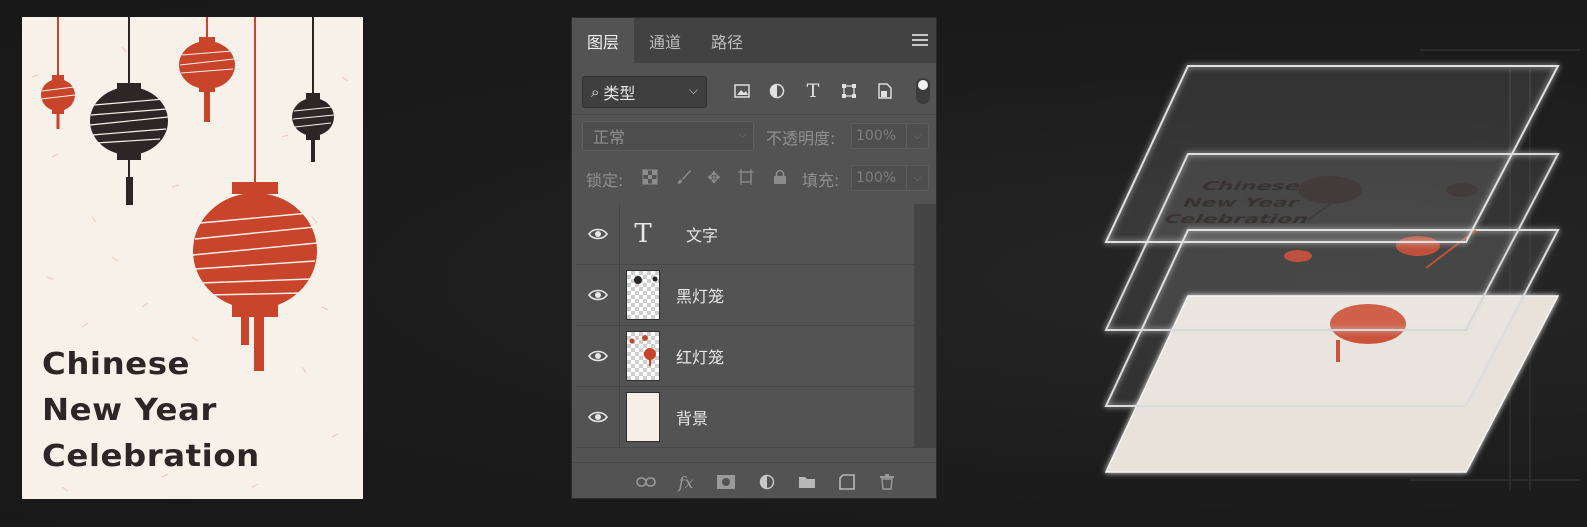 Image resolution: width=1587 pixels, height=527 pixels. Describe the element at coordinates (925, 326) in the screenshot. I see `layer-list-scrollbar` at that location.